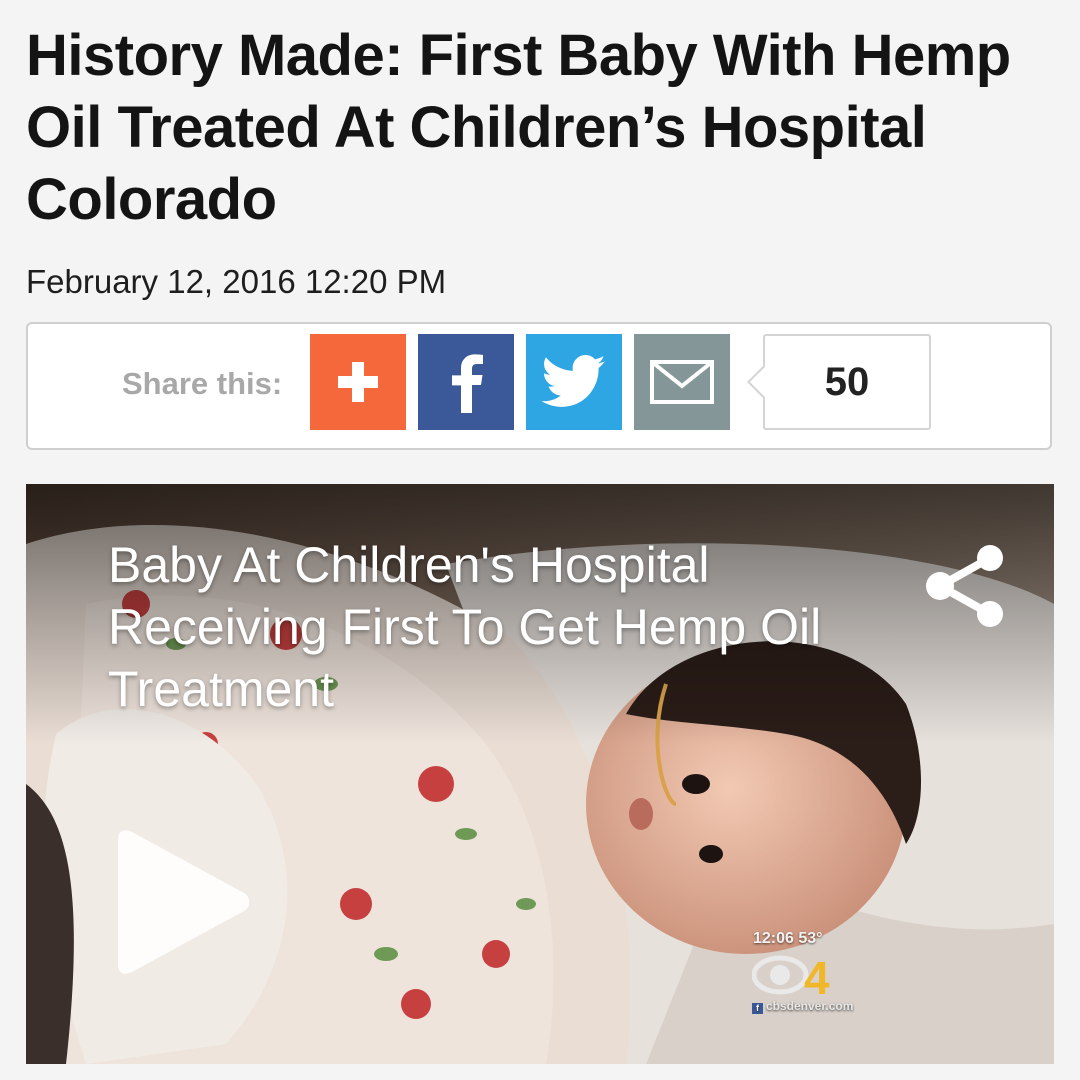  I want to click on station-url: f cbsdenver.com, so click(802, 1006).